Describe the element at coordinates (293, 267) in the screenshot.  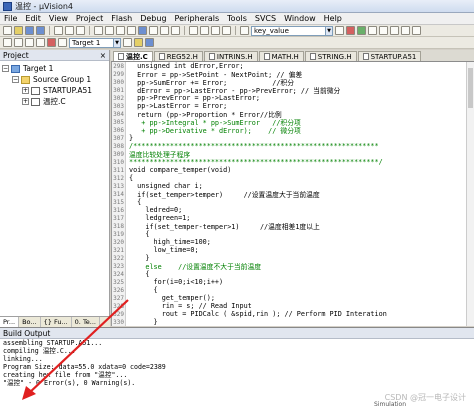
I see `code-line: 323 else //设置温度不大于当前温度` at that location.